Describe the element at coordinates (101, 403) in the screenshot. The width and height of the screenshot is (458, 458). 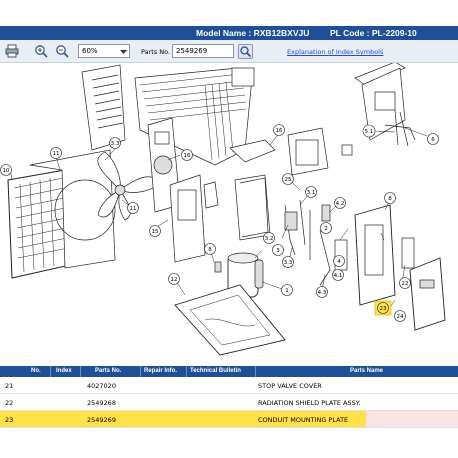
I see `cell-parts-no: 2549268` at that location.